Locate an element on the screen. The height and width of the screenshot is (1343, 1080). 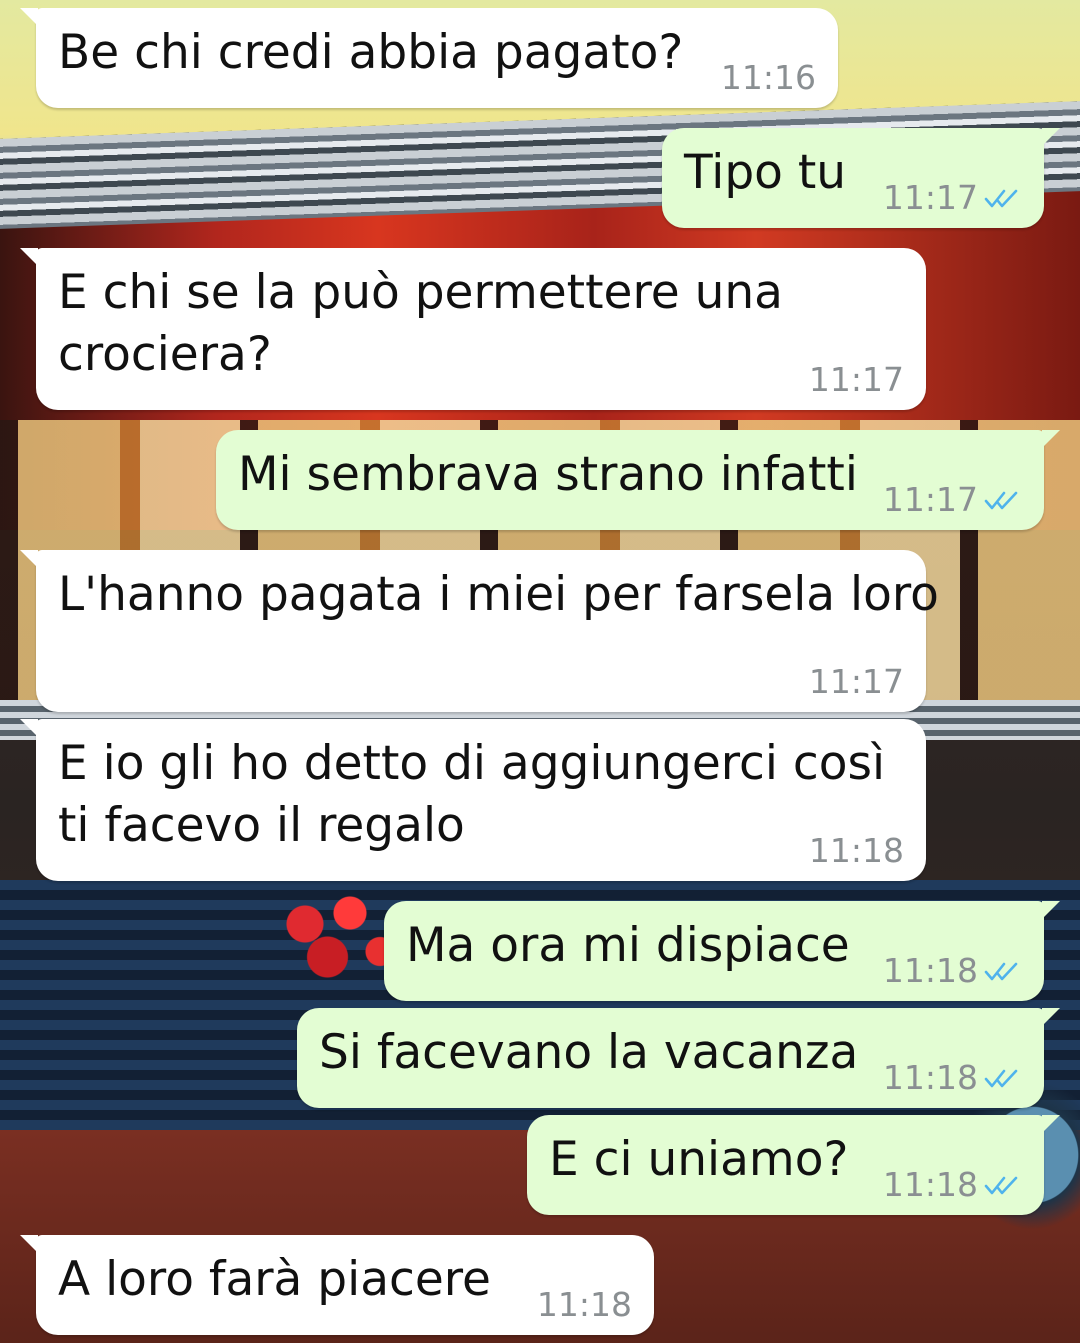
message-text: Ma ora mi dispiace is located at coordinates (628, 945).